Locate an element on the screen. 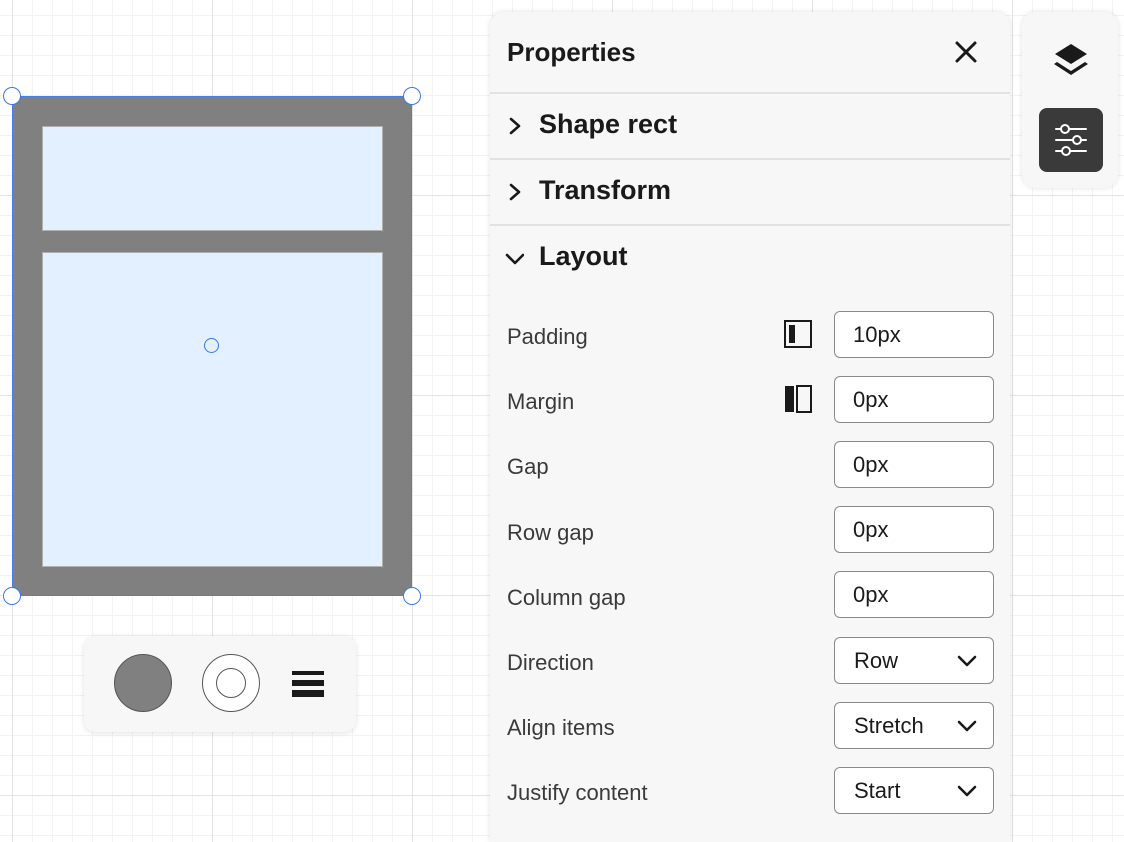  margin-label: Margin is located at coordinates (541, 401).